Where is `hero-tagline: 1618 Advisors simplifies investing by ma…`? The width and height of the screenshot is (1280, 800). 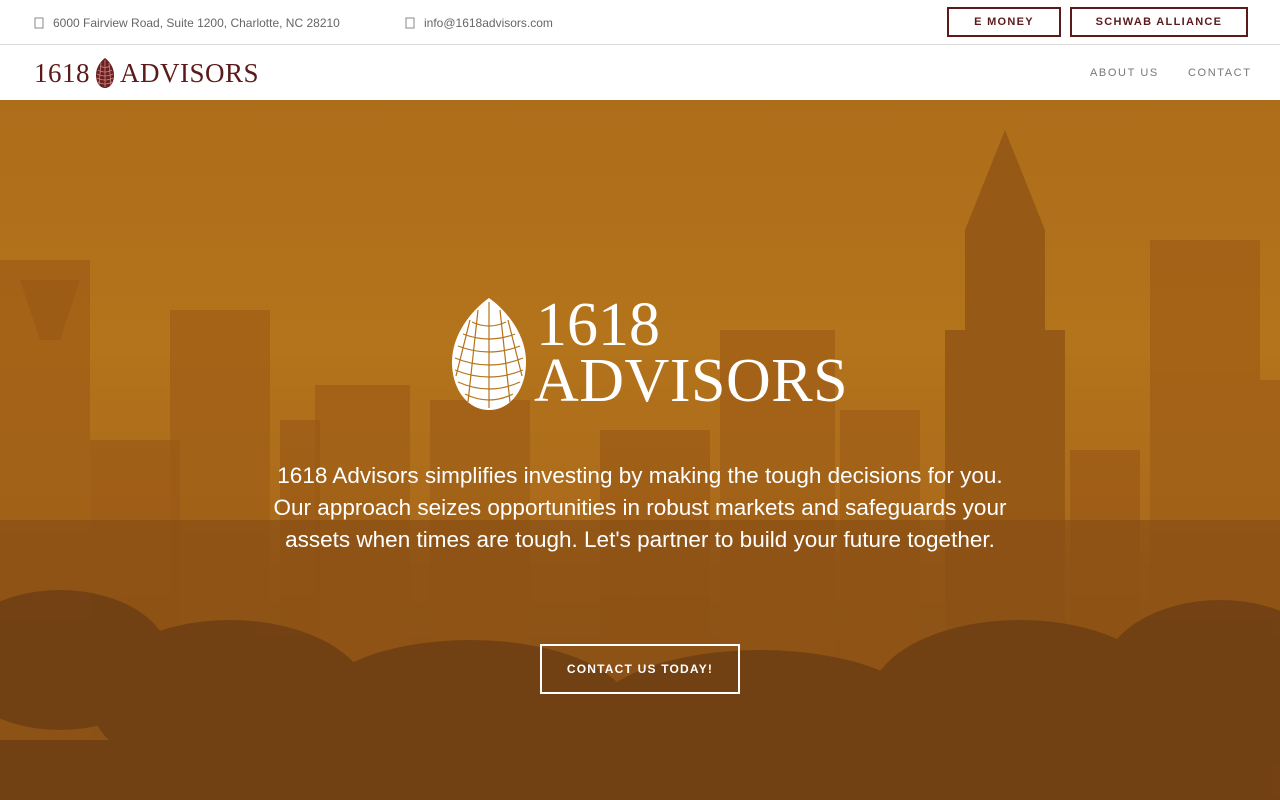 hero-tagline: 1618 Advisors simplifies investing by ma… is located at coordinates (640, 507).